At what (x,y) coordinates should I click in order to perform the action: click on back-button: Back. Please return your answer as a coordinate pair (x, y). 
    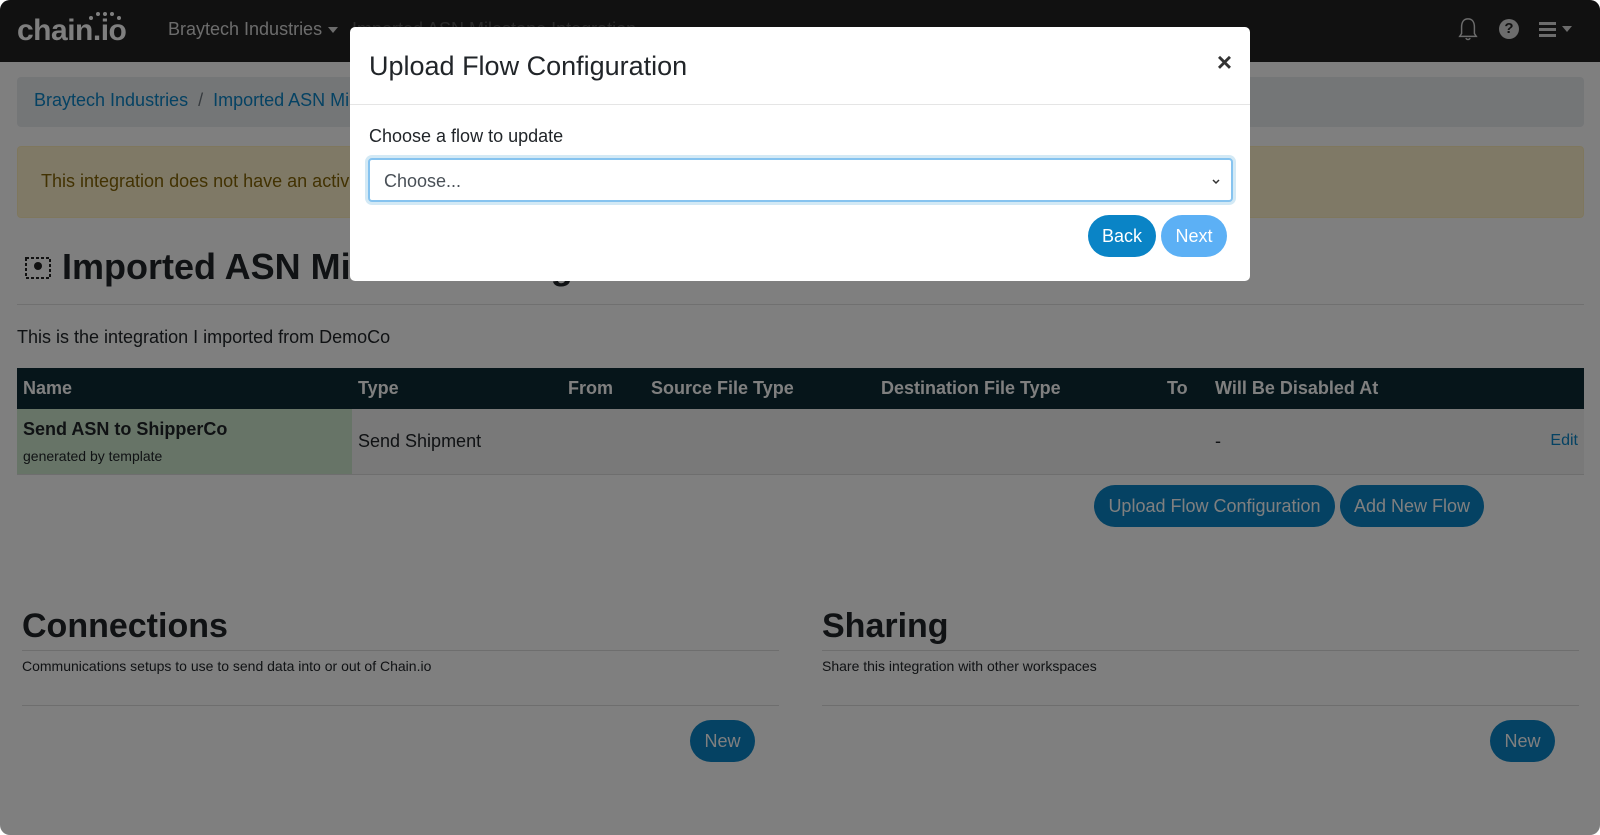
    Looking at the image, I should click on (1122, 236).